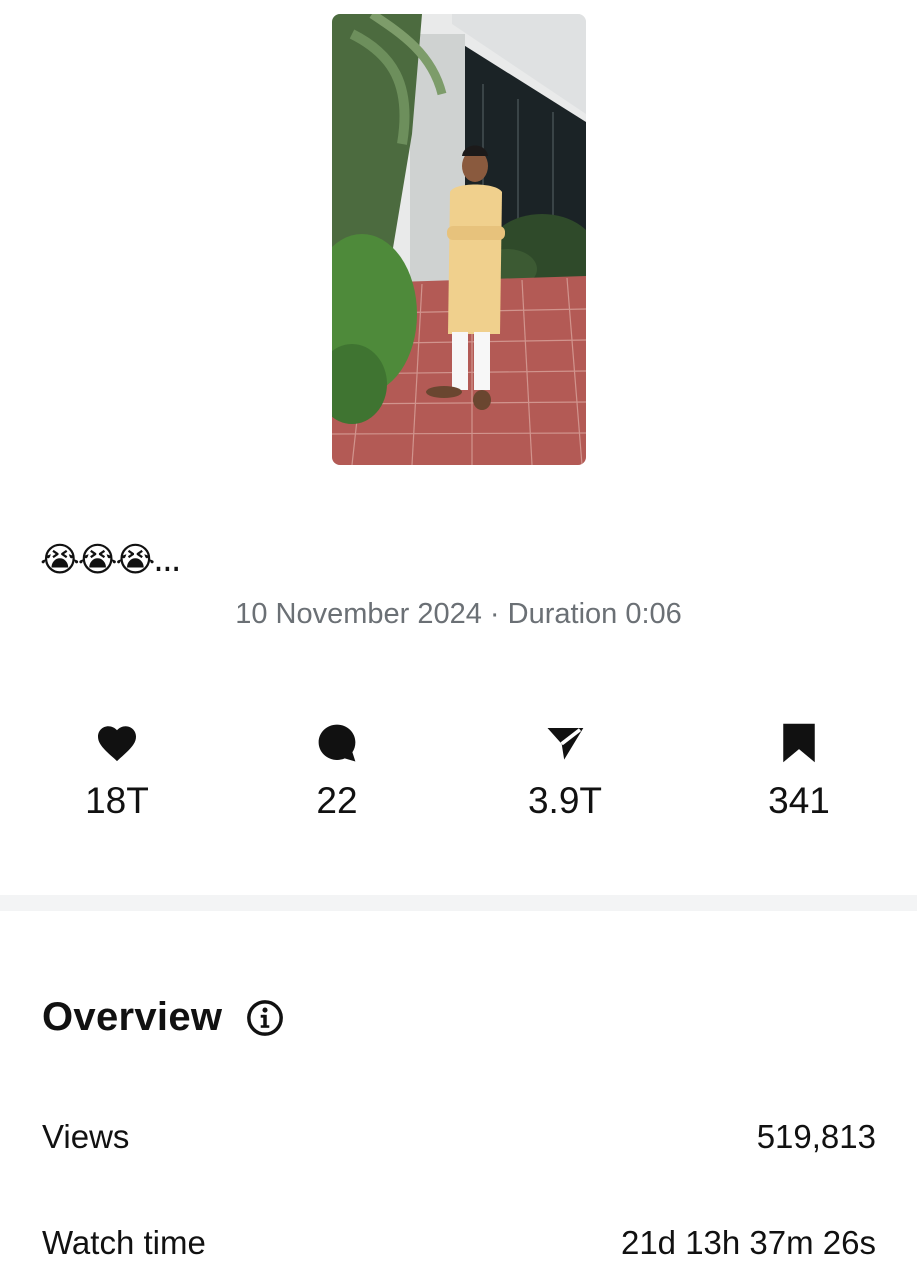 This screenshot has width=917, height=1280. Describe the element at coordinates (562, 614) in the screenshot. I see `duration-label: Duration` at that location.